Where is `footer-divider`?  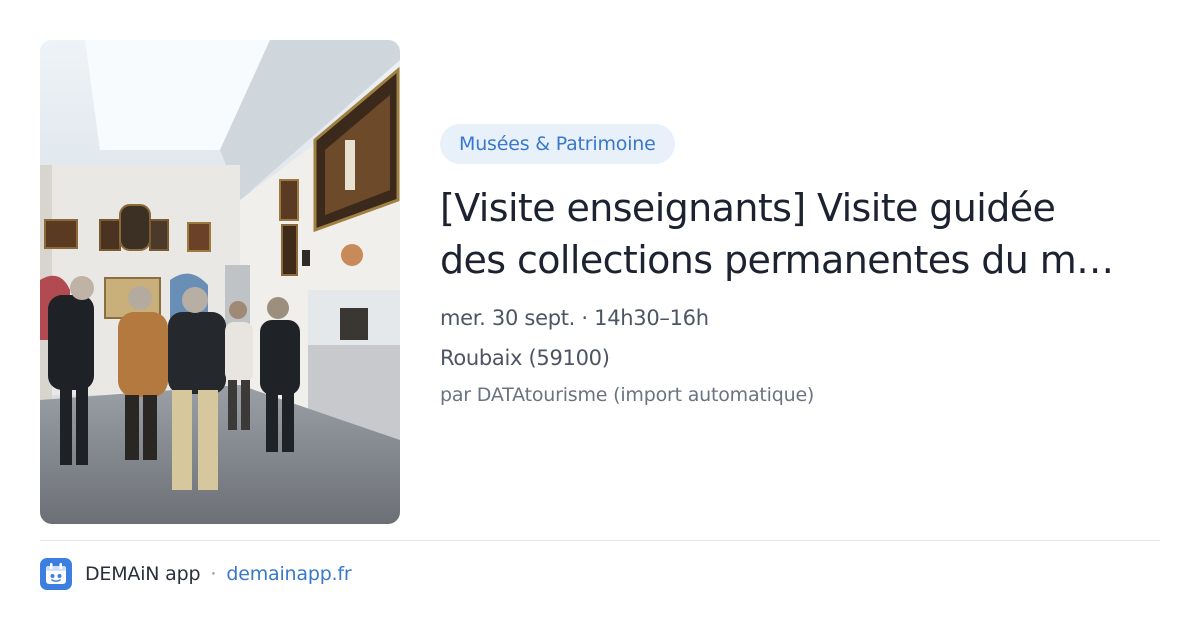
footer-divider is located at coordinates (600, 540).